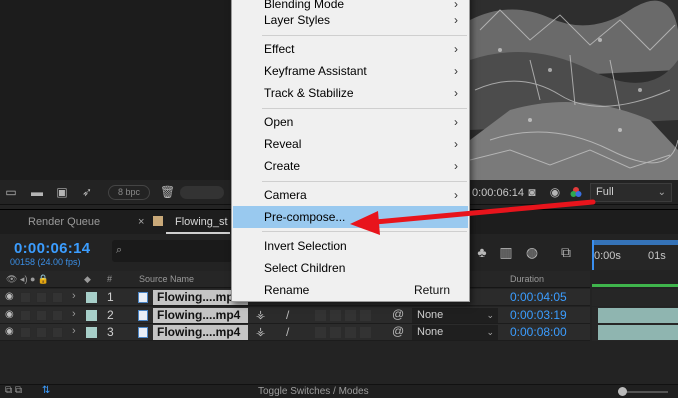  Describe the element at coordinates (46, 390) in the screenshot. I see `render-time-icon: ⇅` at that location.